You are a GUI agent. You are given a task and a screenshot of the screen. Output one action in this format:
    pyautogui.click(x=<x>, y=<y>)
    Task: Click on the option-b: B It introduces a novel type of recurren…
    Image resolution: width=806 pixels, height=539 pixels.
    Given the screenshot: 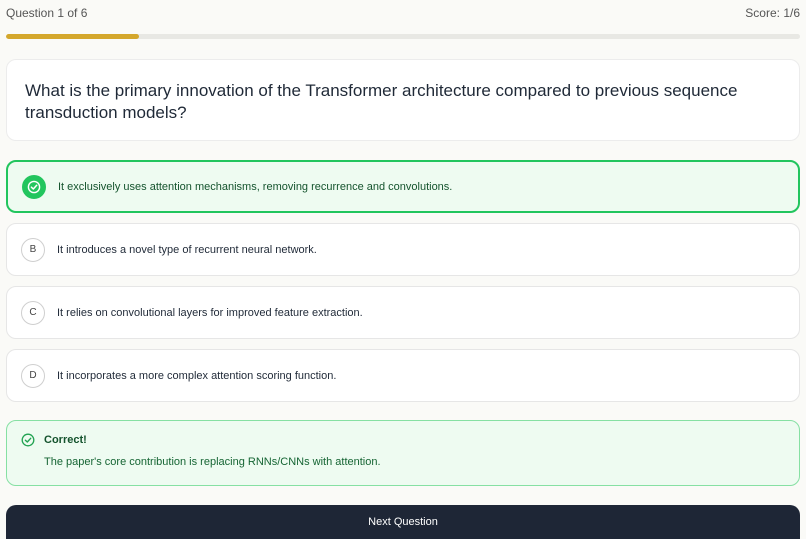 What is the action you would take?
    pyautogui.click(x=403, y=249)
    